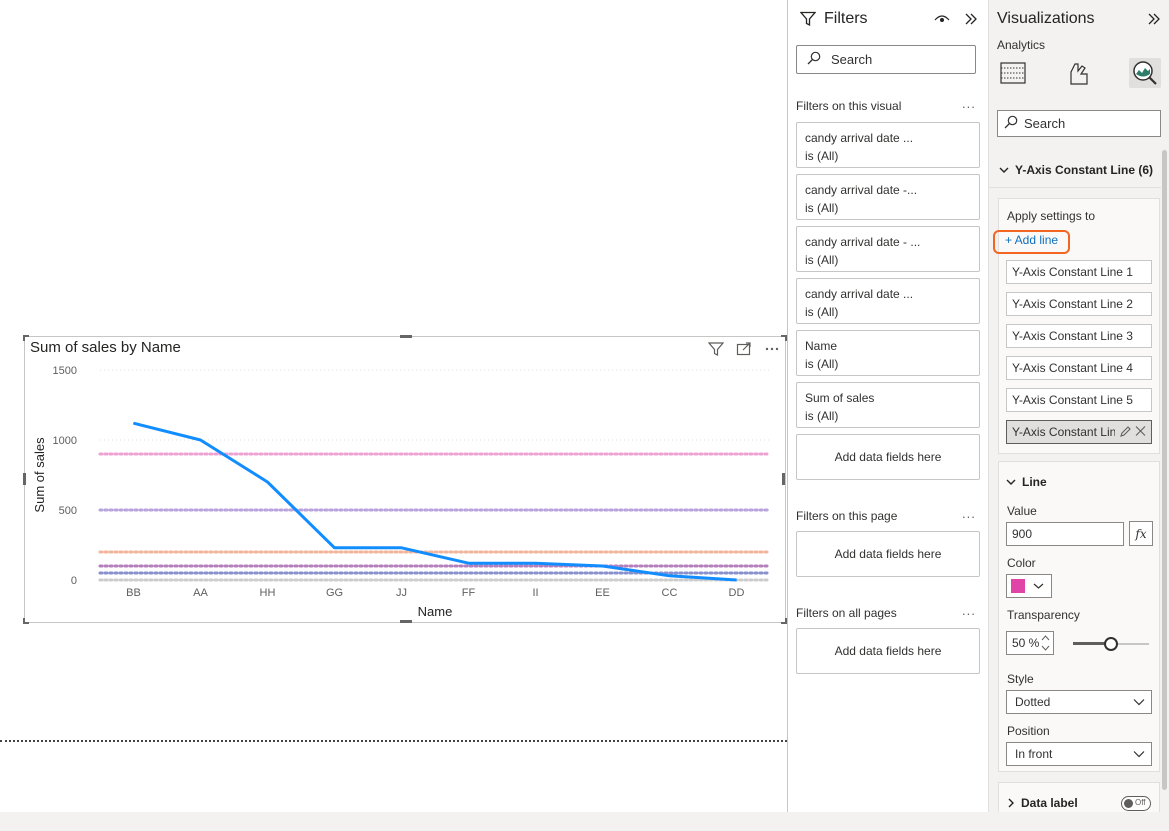 The image size is (1169, 831). Describe the element at coordinates (1013, 73) in the screenshot. I see `build-visual-tab-icon` at that location.